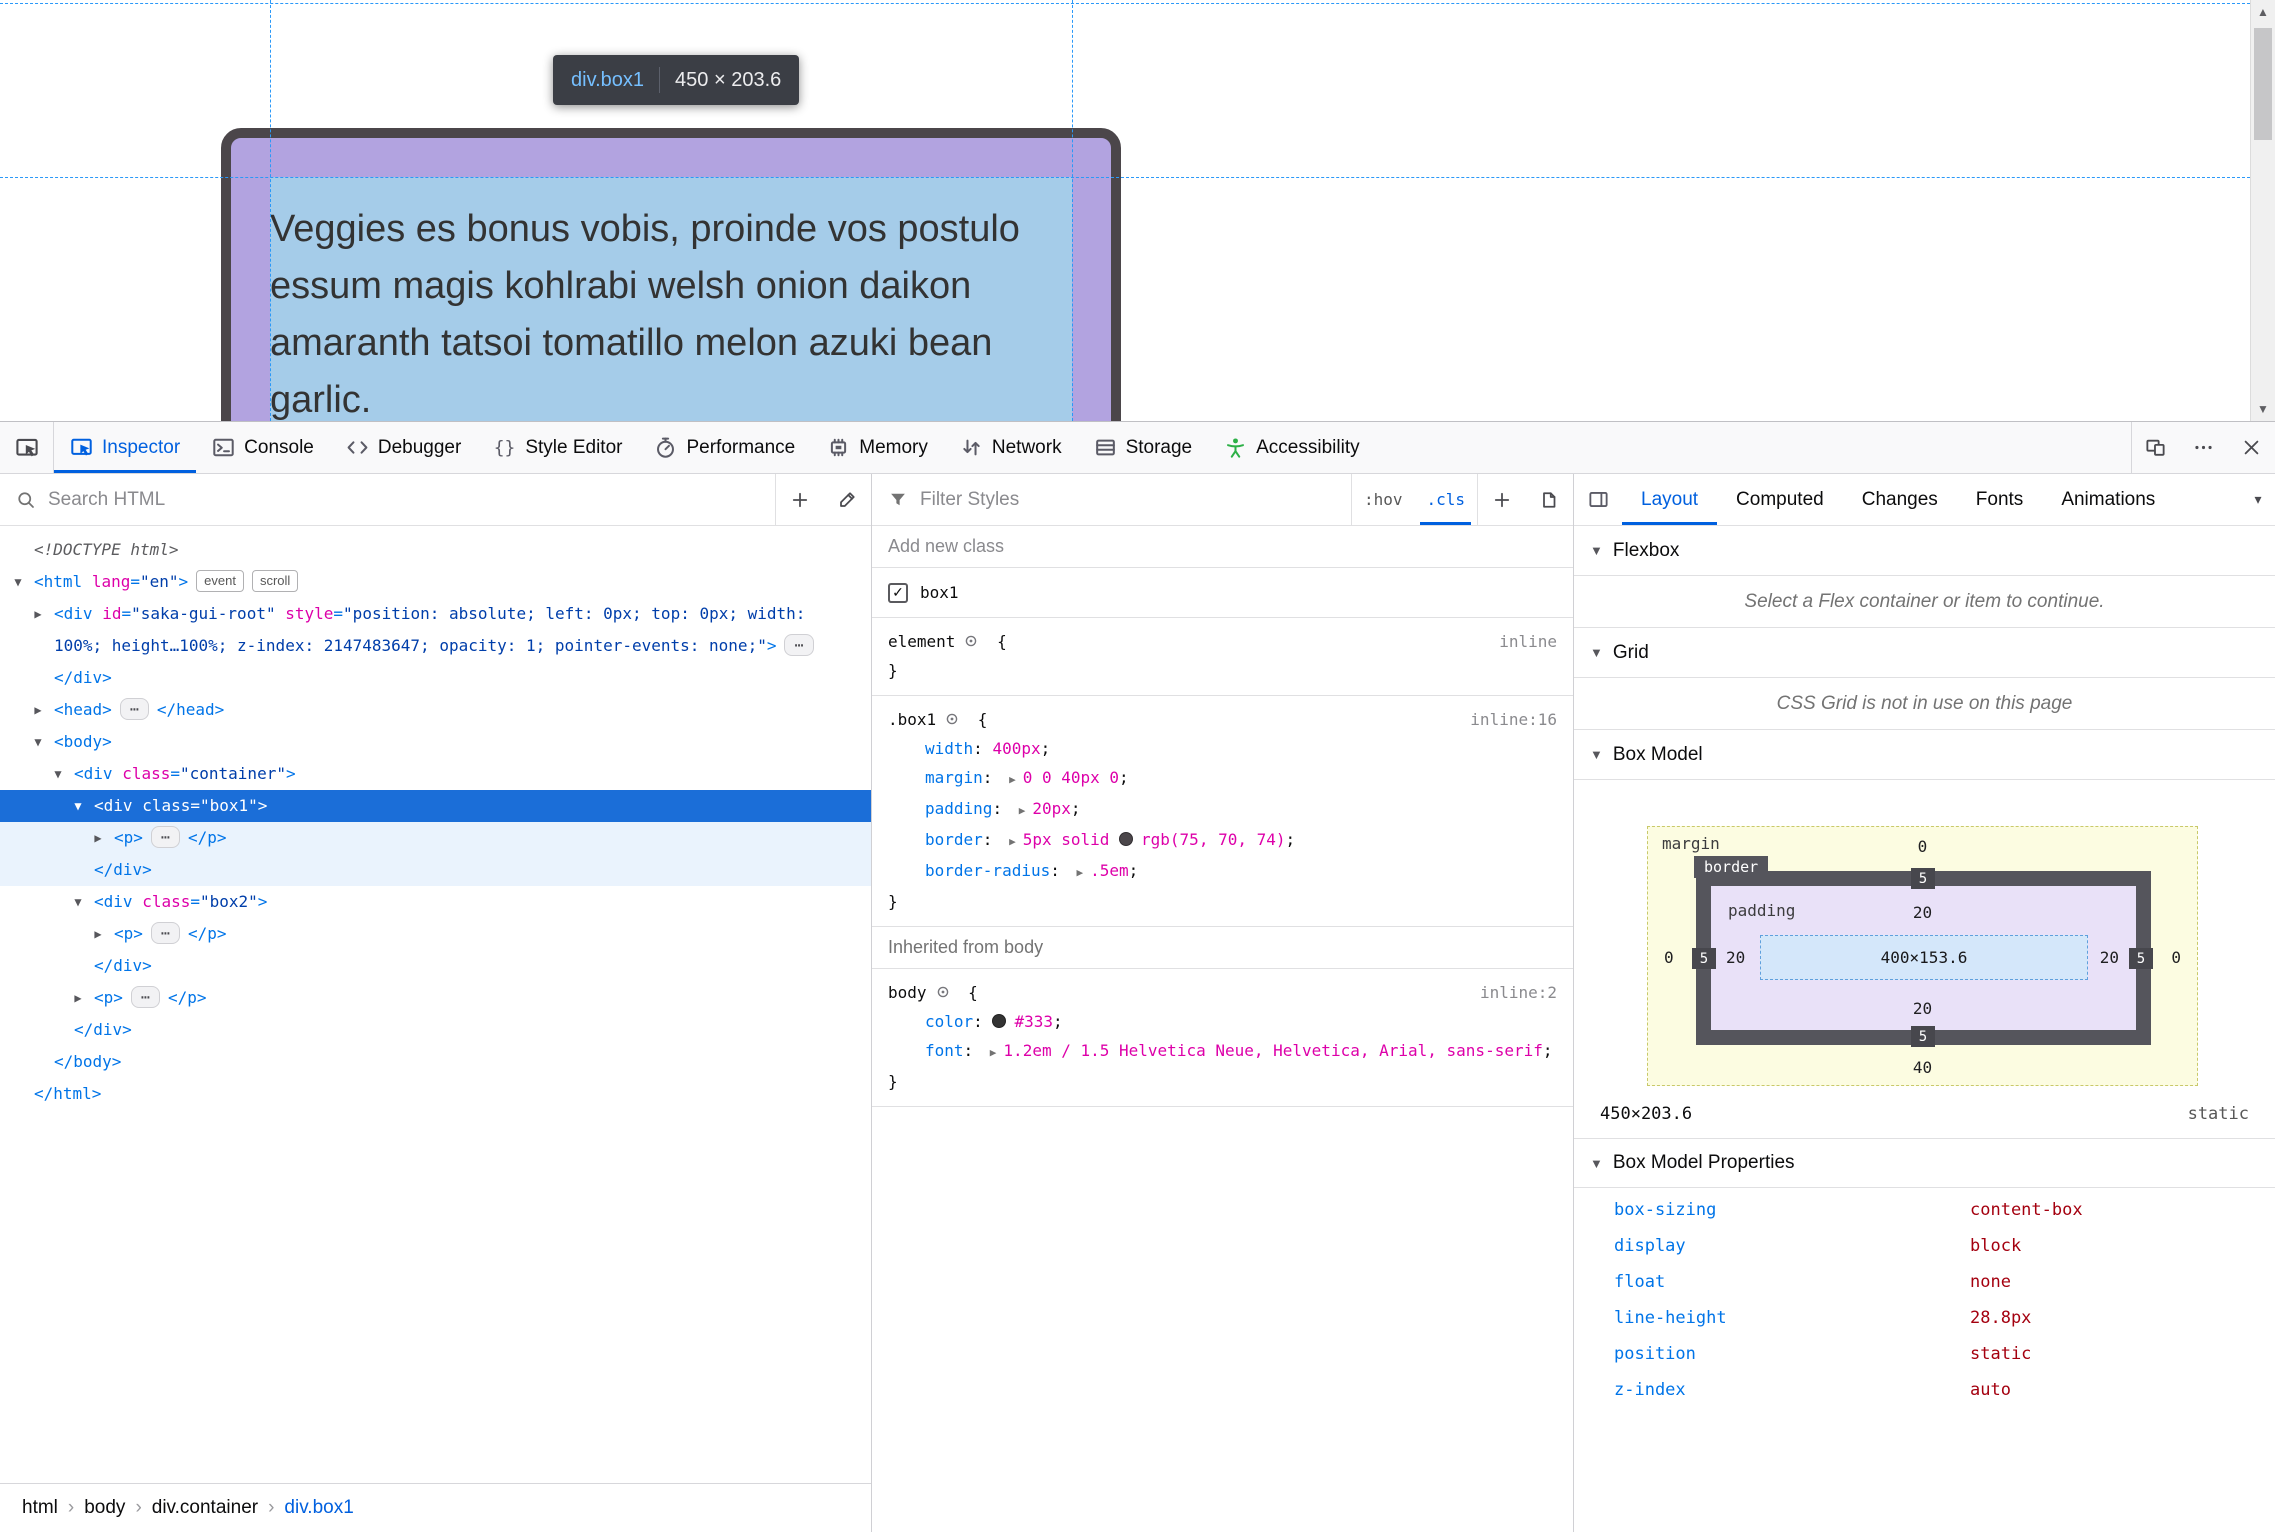 The width and height of the screenshot is (2275, 1532). Describe the element at coordinates (1735, 957) in the screenshot. I see `padding-left-value: 20` at that location.